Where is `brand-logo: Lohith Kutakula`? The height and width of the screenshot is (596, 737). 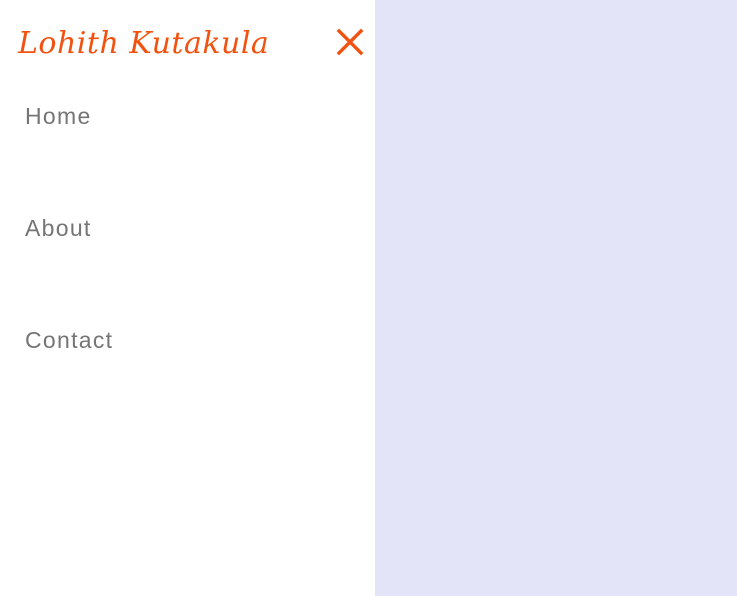 brand-logo: Lohith Kutakula is located at coordinates (143, 43).